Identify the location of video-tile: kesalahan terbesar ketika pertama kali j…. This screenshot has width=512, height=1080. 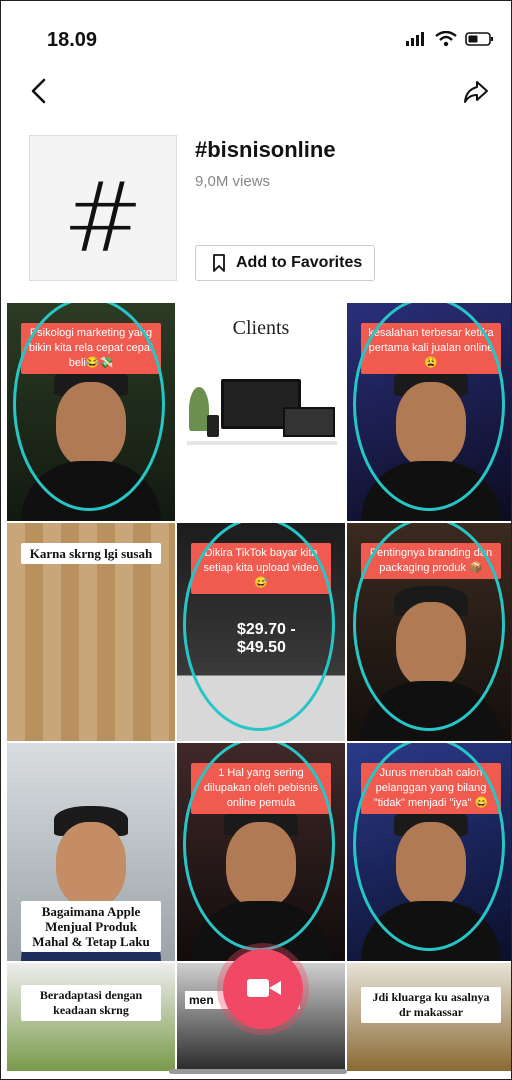
(429, 412).